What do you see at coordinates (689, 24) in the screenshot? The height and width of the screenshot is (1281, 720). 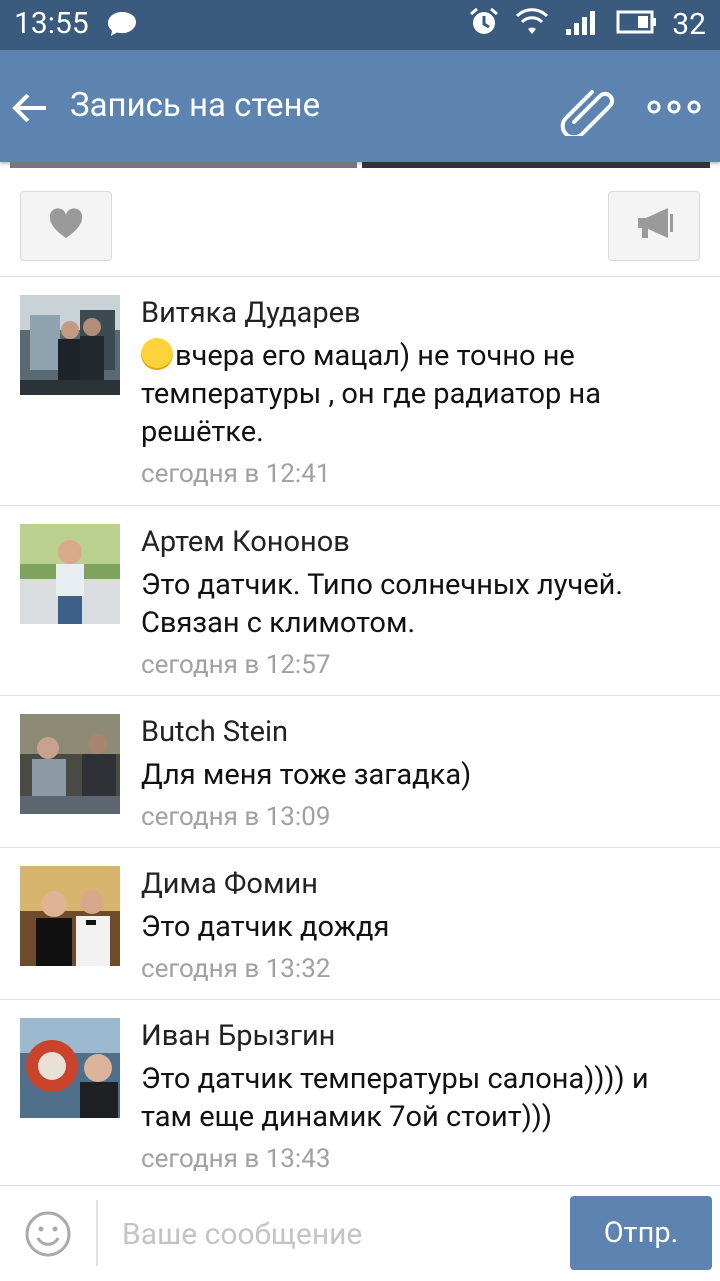 I see `battery-level: 32` at bounding box center [689, 24].